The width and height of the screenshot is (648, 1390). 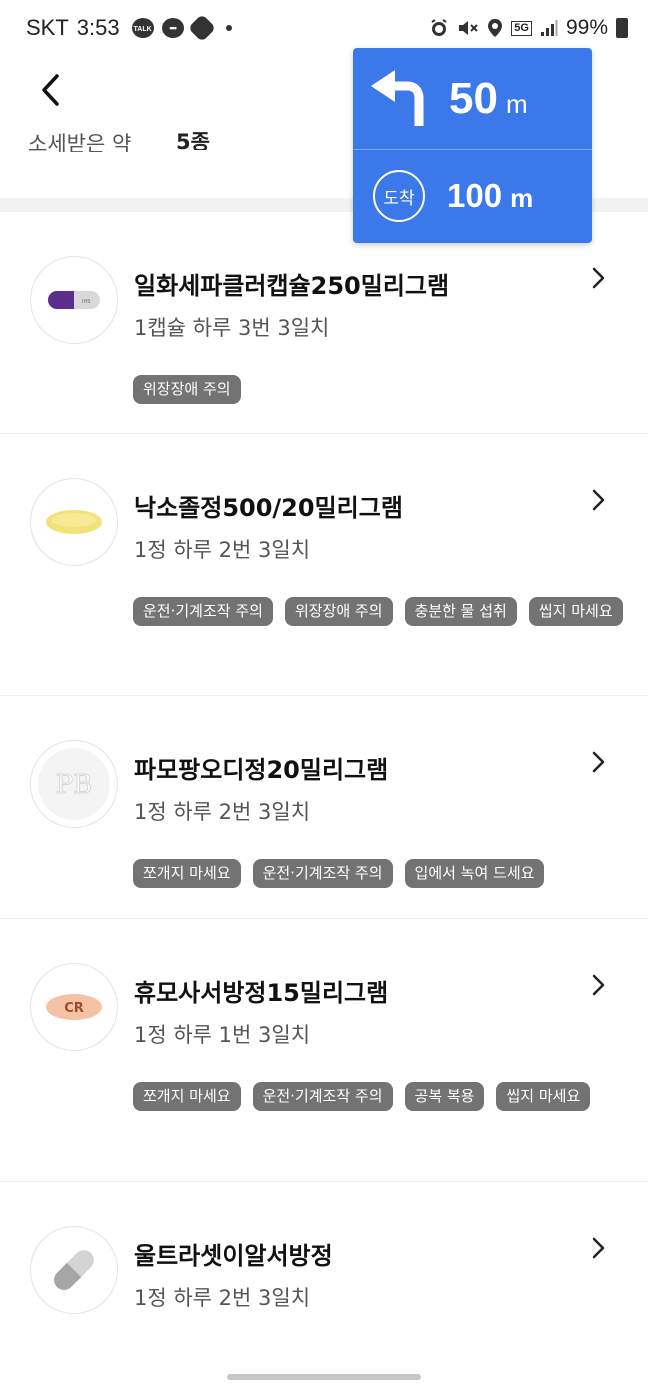 I want to click on pill-image: PB, so click(x=74, y=784).